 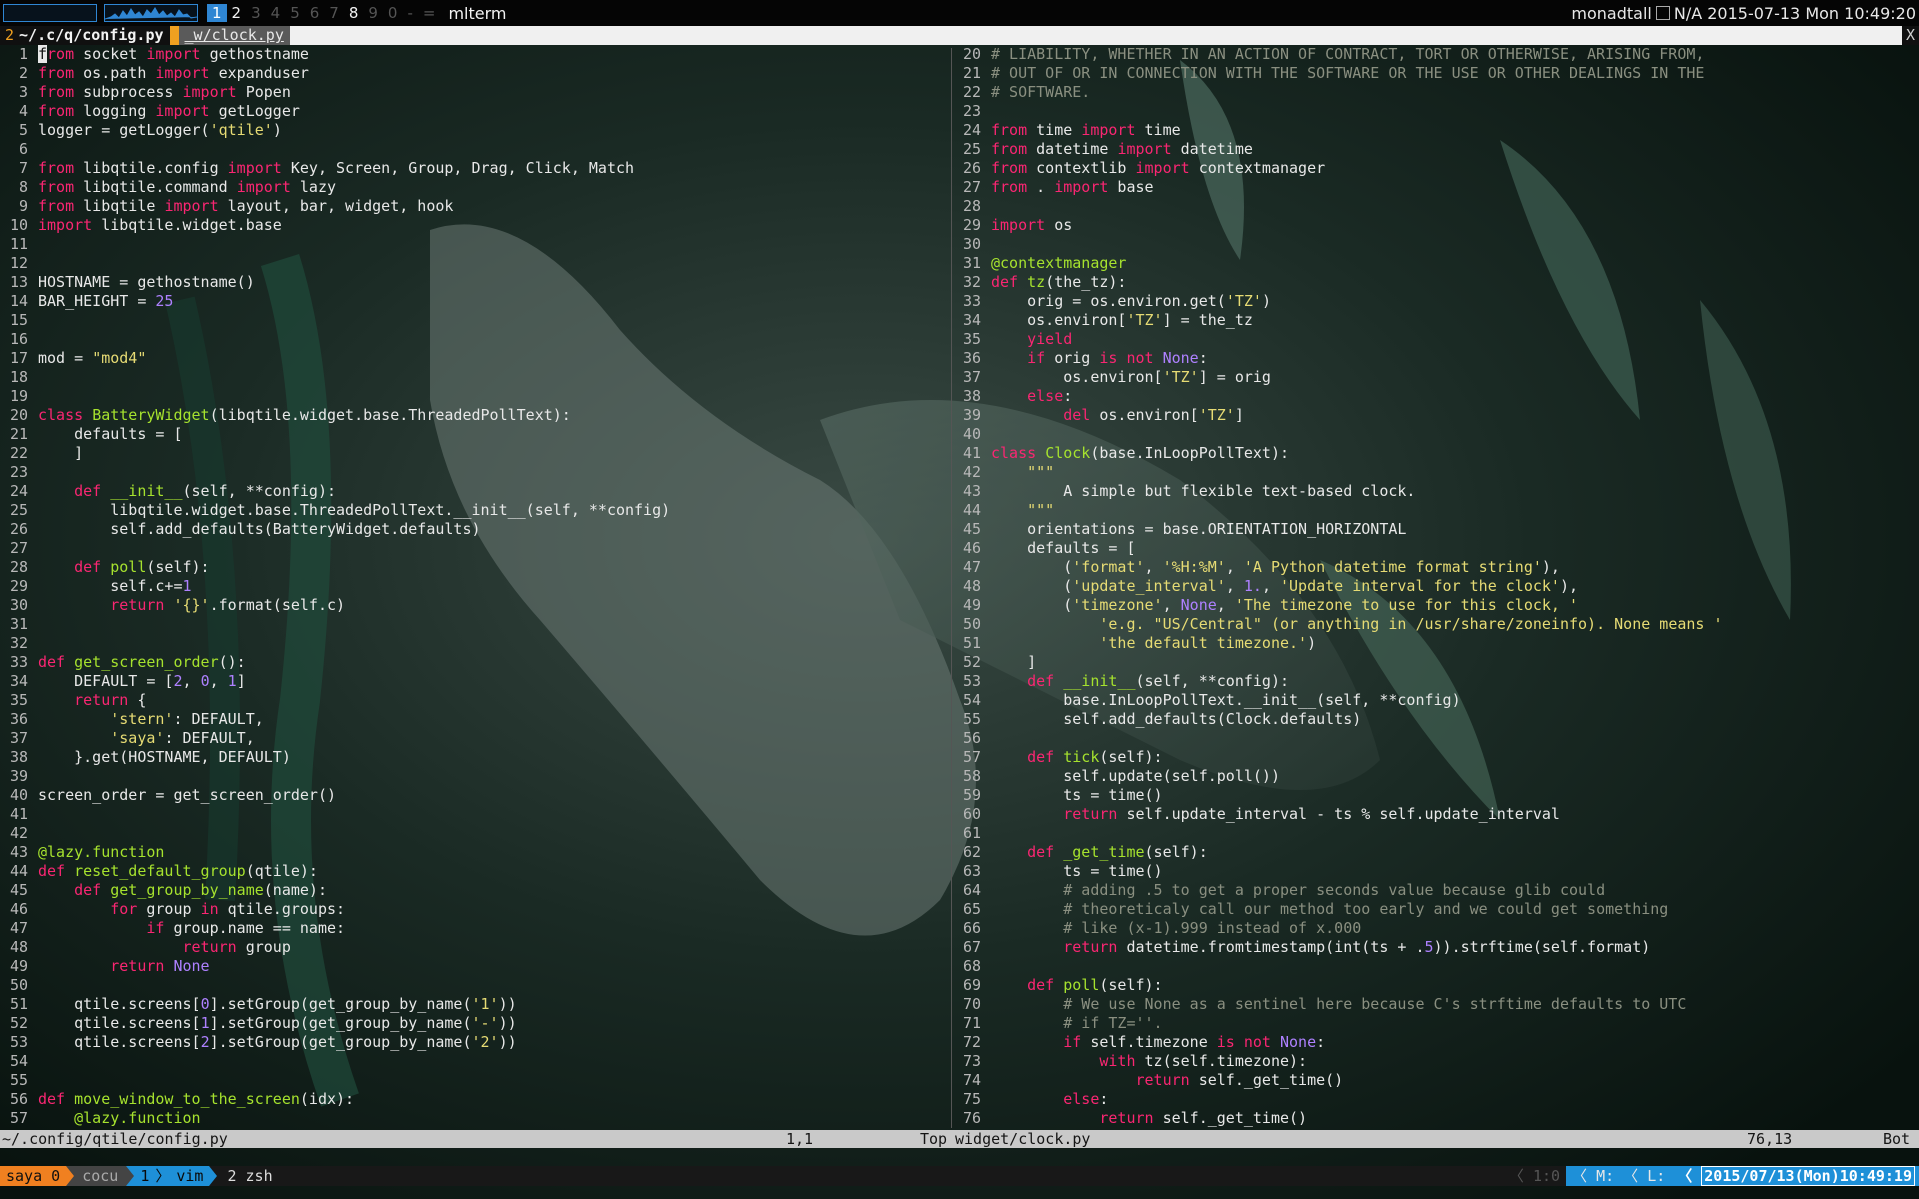 I want to click on code-line: 46 defaults = [, so click(x=1437, y=548).